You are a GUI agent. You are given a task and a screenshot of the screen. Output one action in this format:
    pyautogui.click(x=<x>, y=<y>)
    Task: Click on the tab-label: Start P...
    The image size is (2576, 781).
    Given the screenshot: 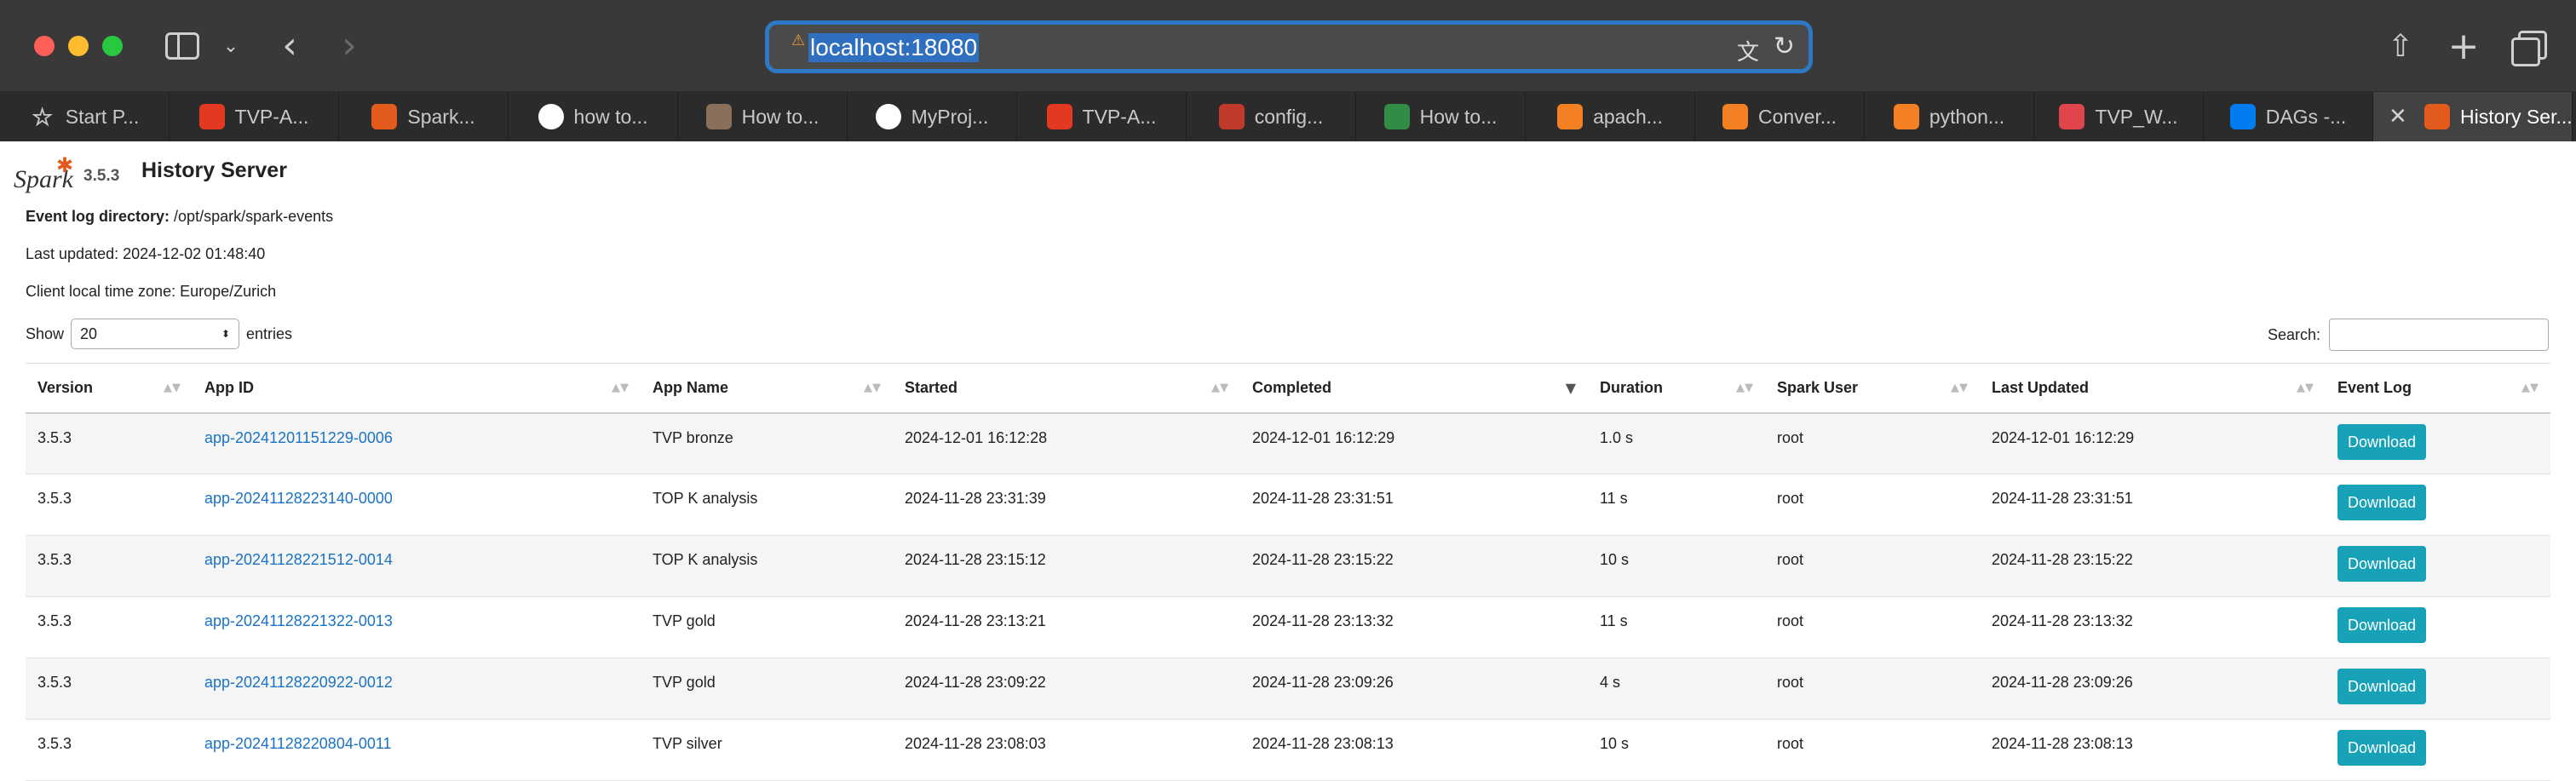 What is the action you would take?
    pyautogui.click(x=103, y=116)
    